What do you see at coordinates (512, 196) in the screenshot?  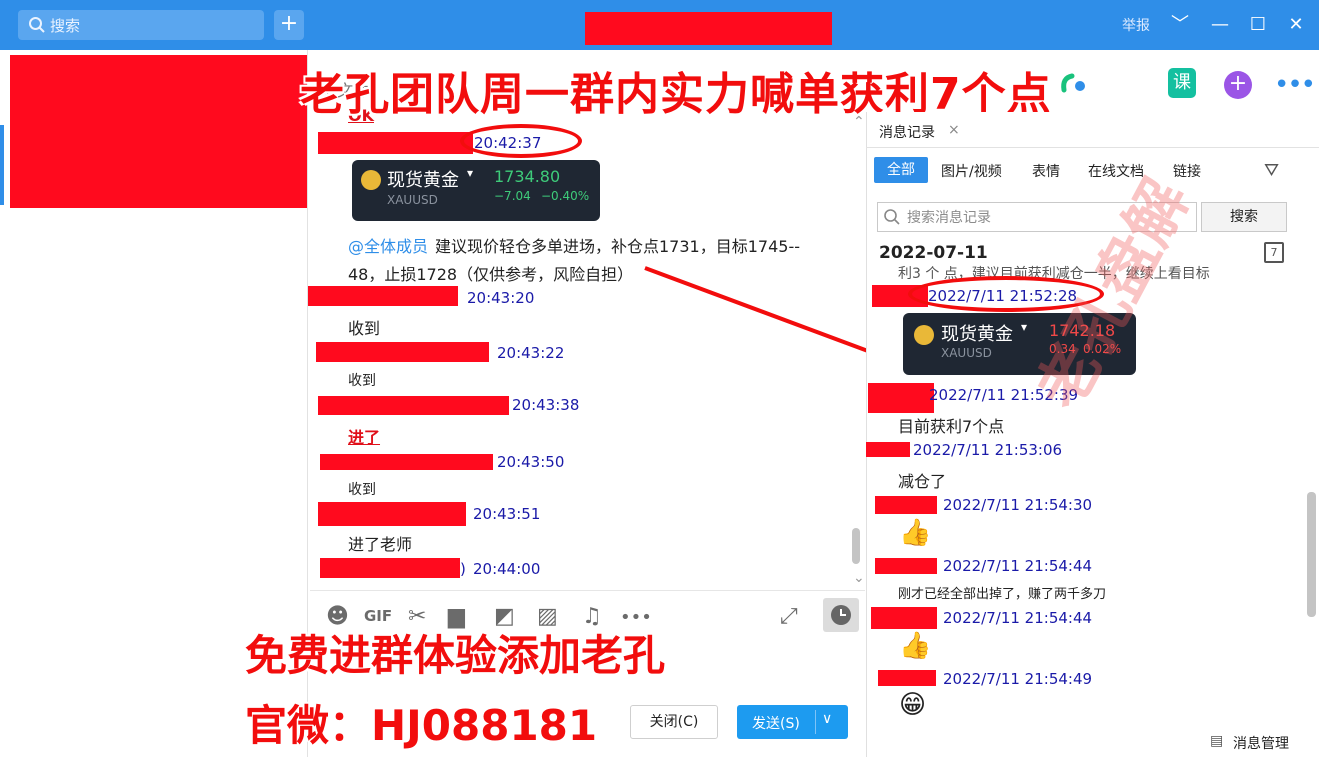 I see `gold-change: −7.04` at bounding box center [512, 196].